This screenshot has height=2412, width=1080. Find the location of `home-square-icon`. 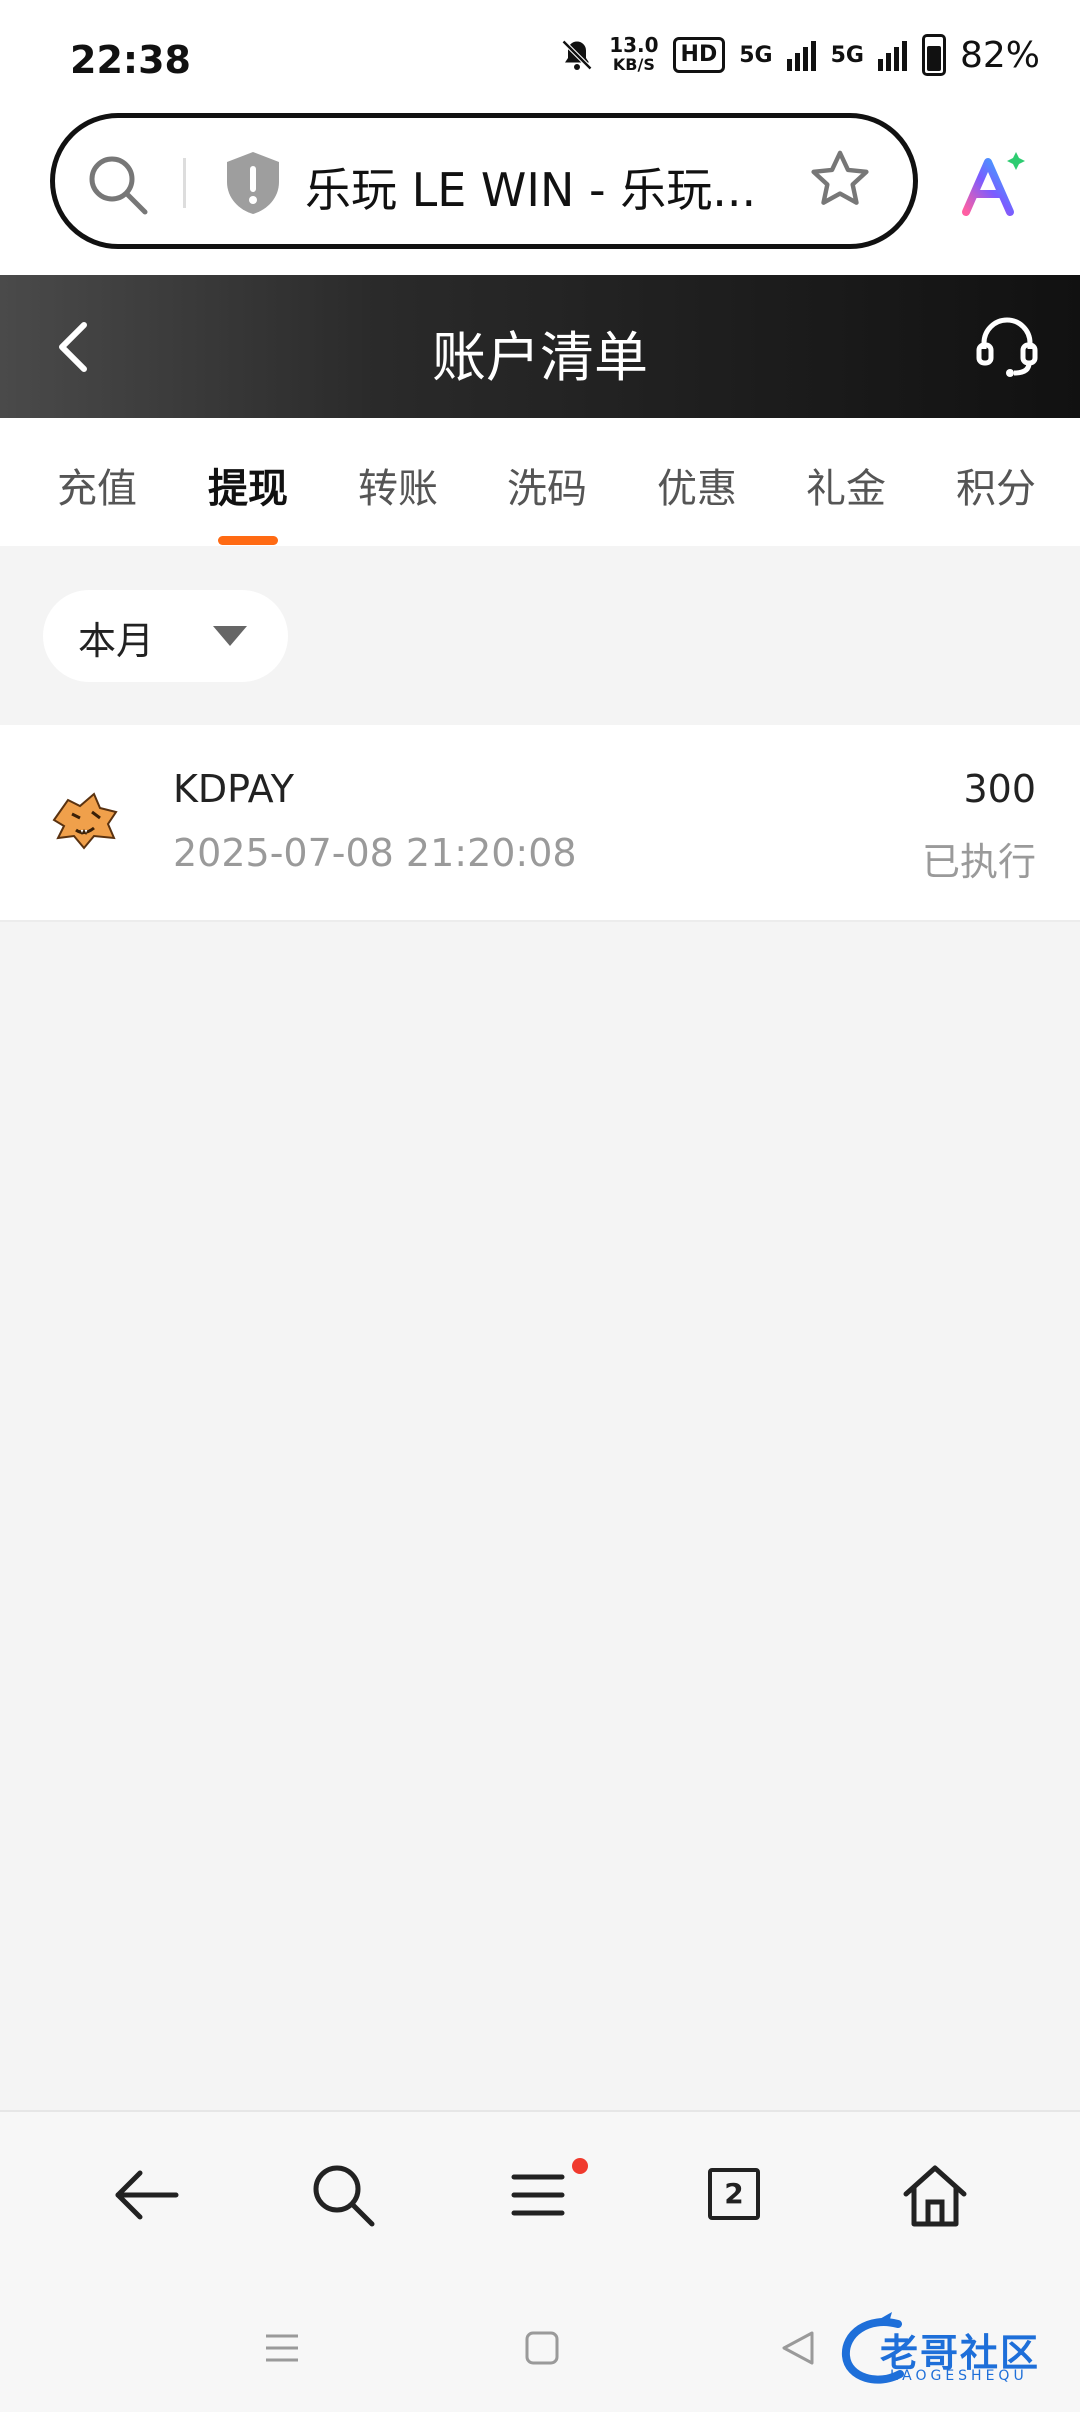

home-square-icon is located at coordinates (542, 2348).